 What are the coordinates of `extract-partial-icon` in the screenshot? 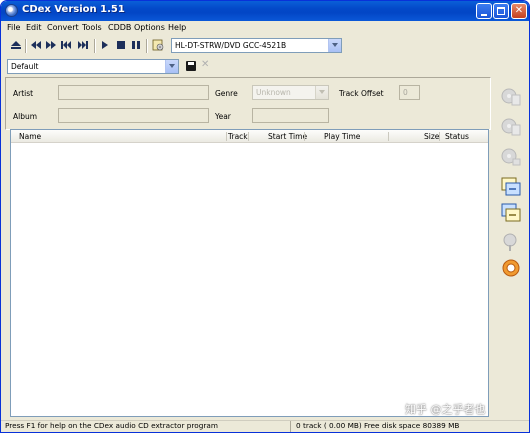 It's located at (511, 157).